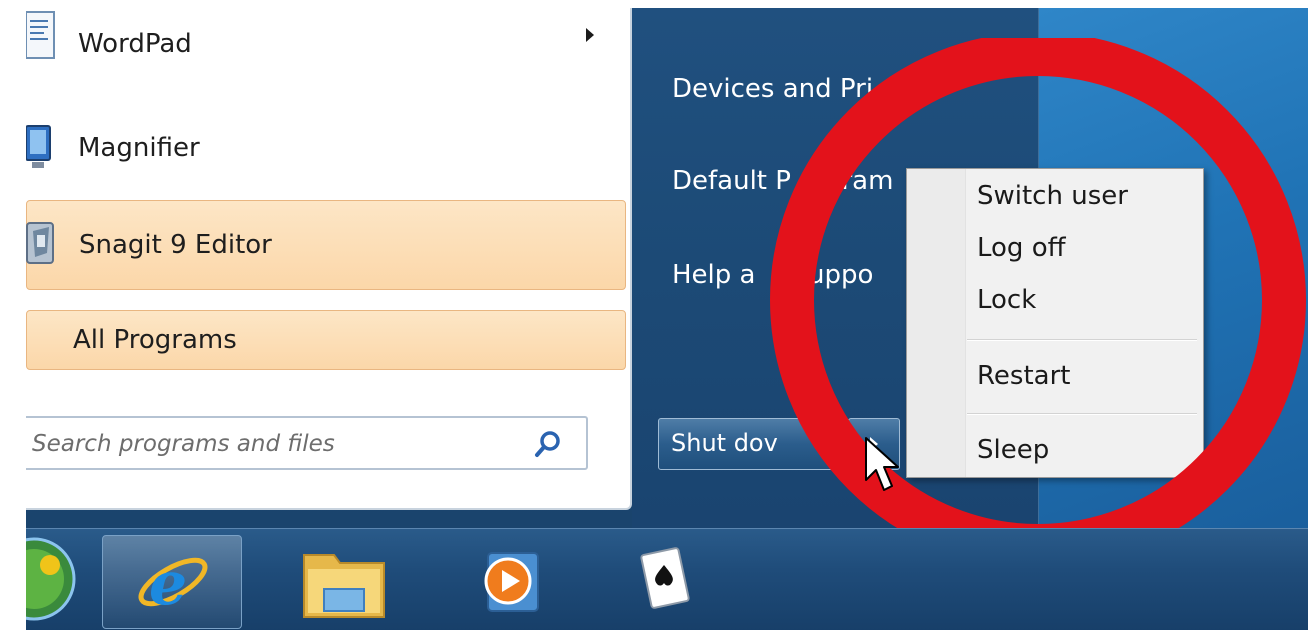 The width and height of the screenshot is (1308, 630). I want to click on internet-explorer-icon: e, so click(173, 584).